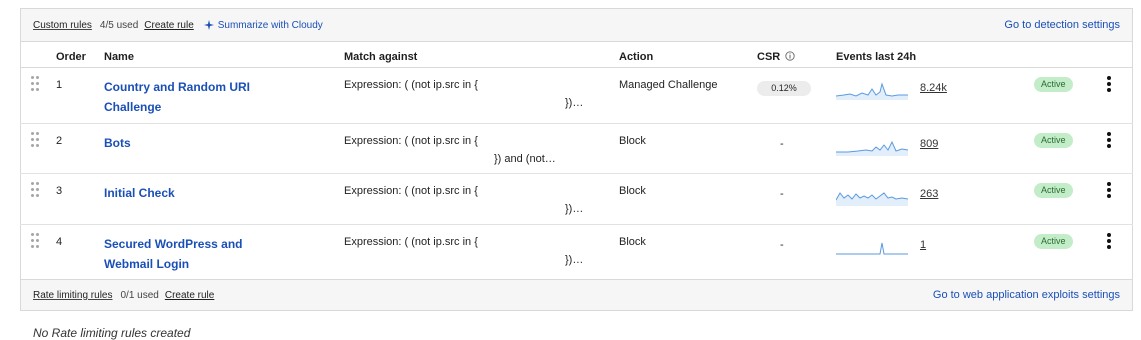 The width and height of the screenshot is (1141, 340). What do you see at coordinates (139, 295) in the screenshot?
I see `rate-limiting-usage: 0/1 used` at bounding box center [139, 295].